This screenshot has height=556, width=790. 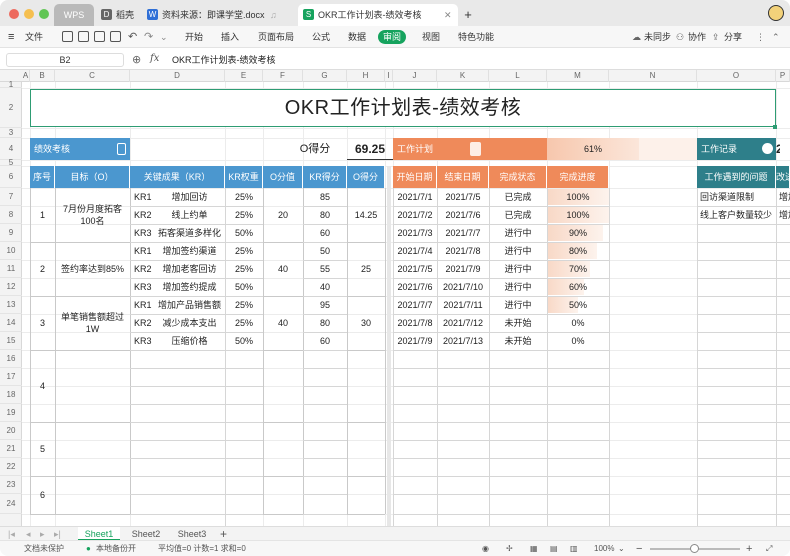 I want to click on row-header: 17, so click(x=11, y=377).